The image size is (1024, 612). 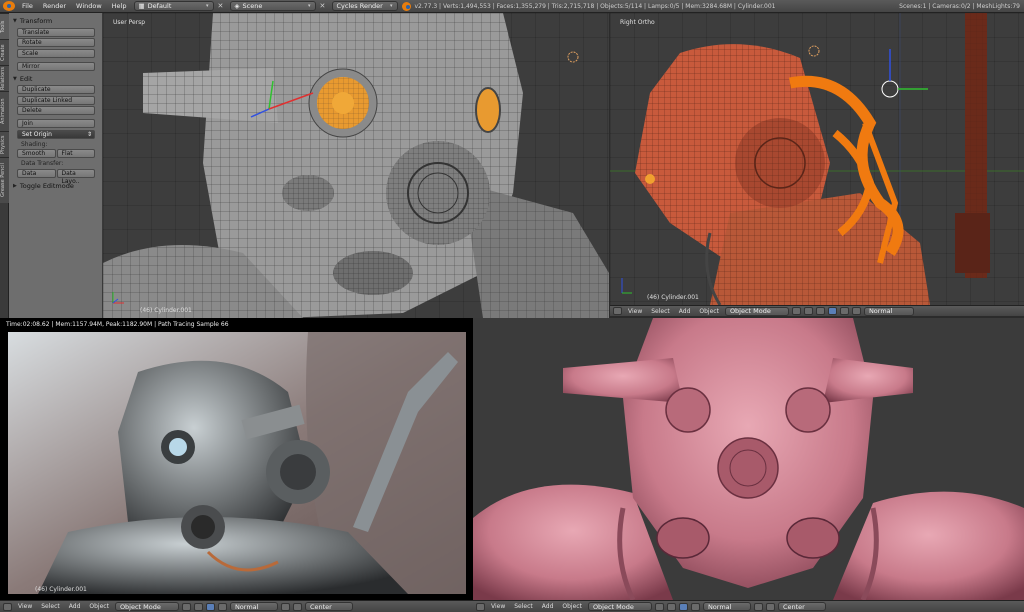 I want to click on tab-animation: Animation, so click(x=4, y=111).